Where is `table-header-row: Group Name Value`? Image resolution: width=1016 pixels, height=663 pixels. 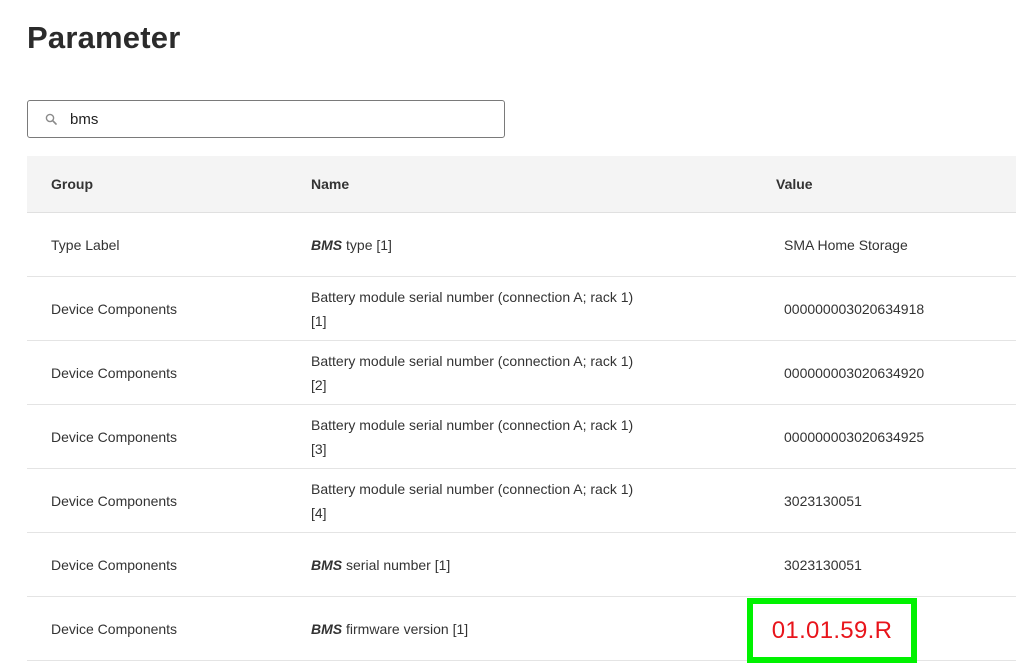
table-header-row: Group Name Value is located at coordinates (521, 184).